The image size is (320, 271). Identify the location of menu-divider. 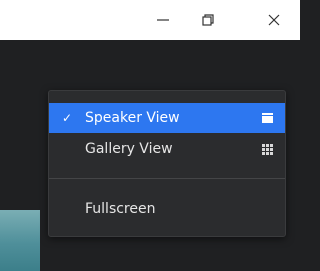
(167, 178).